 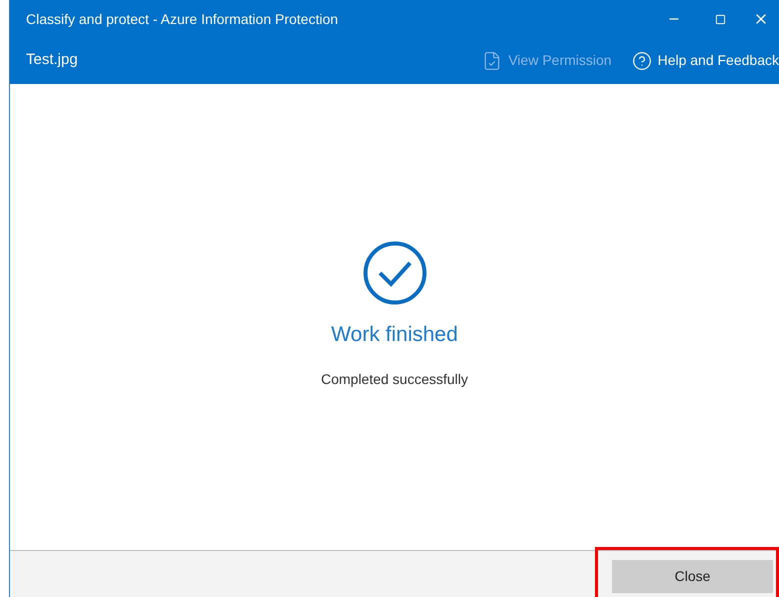 What do you see at coordinates (720, 19) in the screenshot?
I see `maximize-icon` at bounding box center [720, 19].